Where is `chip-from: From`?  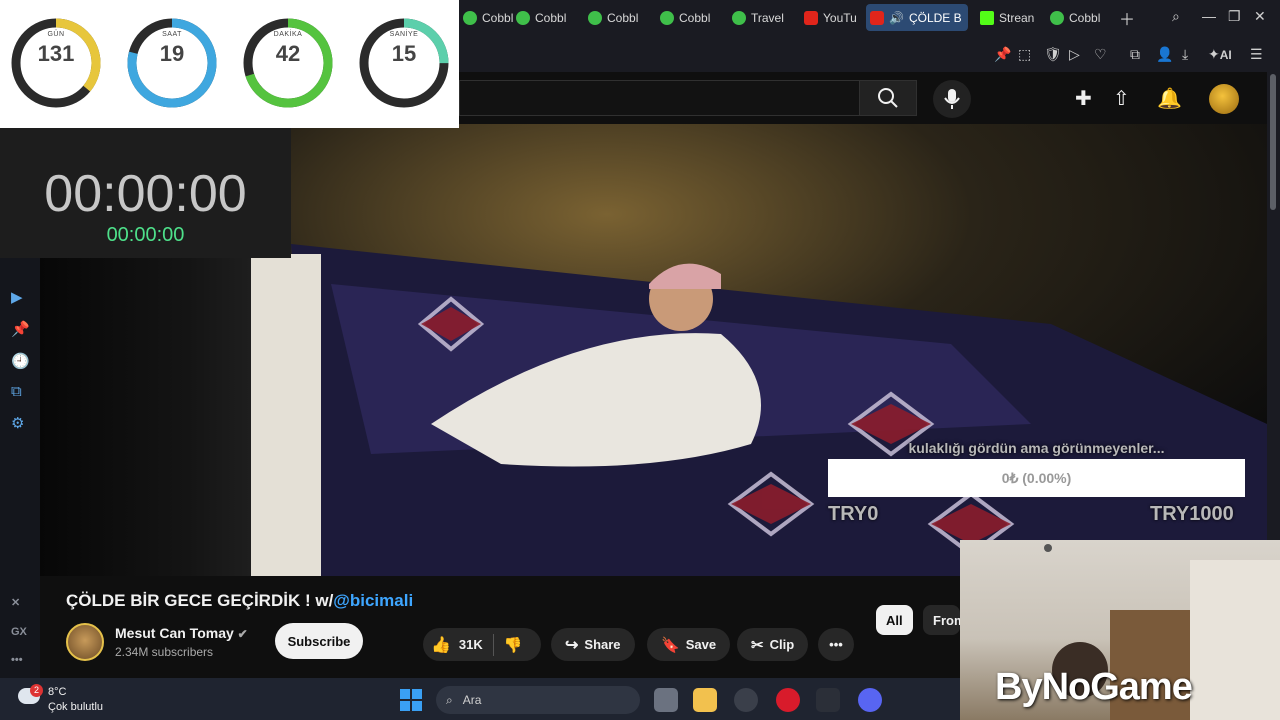 chip-from: From is located at coordinates (941, 620).